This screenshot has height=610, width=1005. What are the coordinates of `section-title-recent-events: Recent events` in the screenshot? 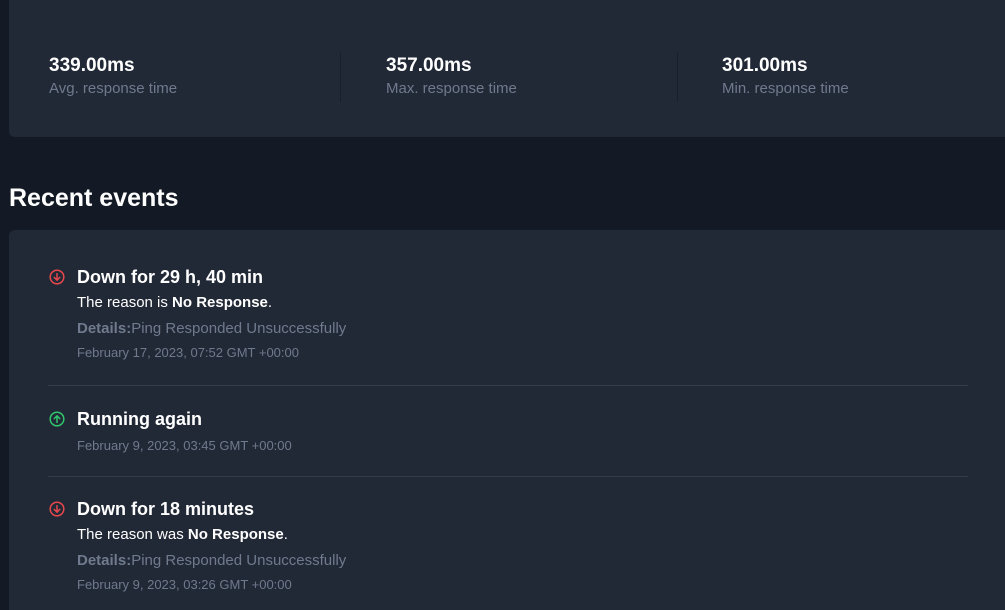 It's located at (94, 198).